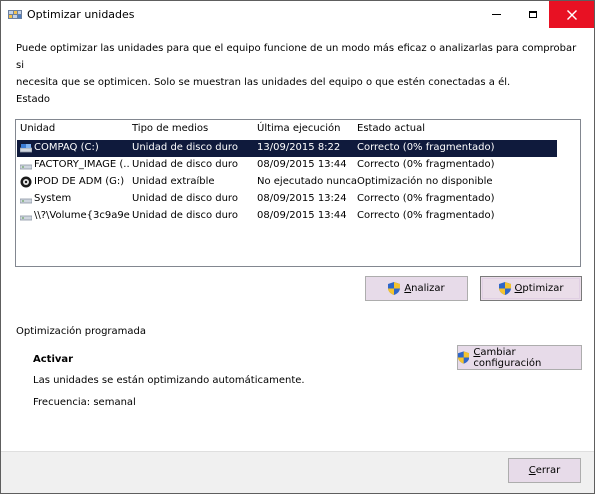  What do you see at coordinates (297, 14) in the screenshot?
I see `title-bar: Optimizar unidades` at bounding box center [297, 14].